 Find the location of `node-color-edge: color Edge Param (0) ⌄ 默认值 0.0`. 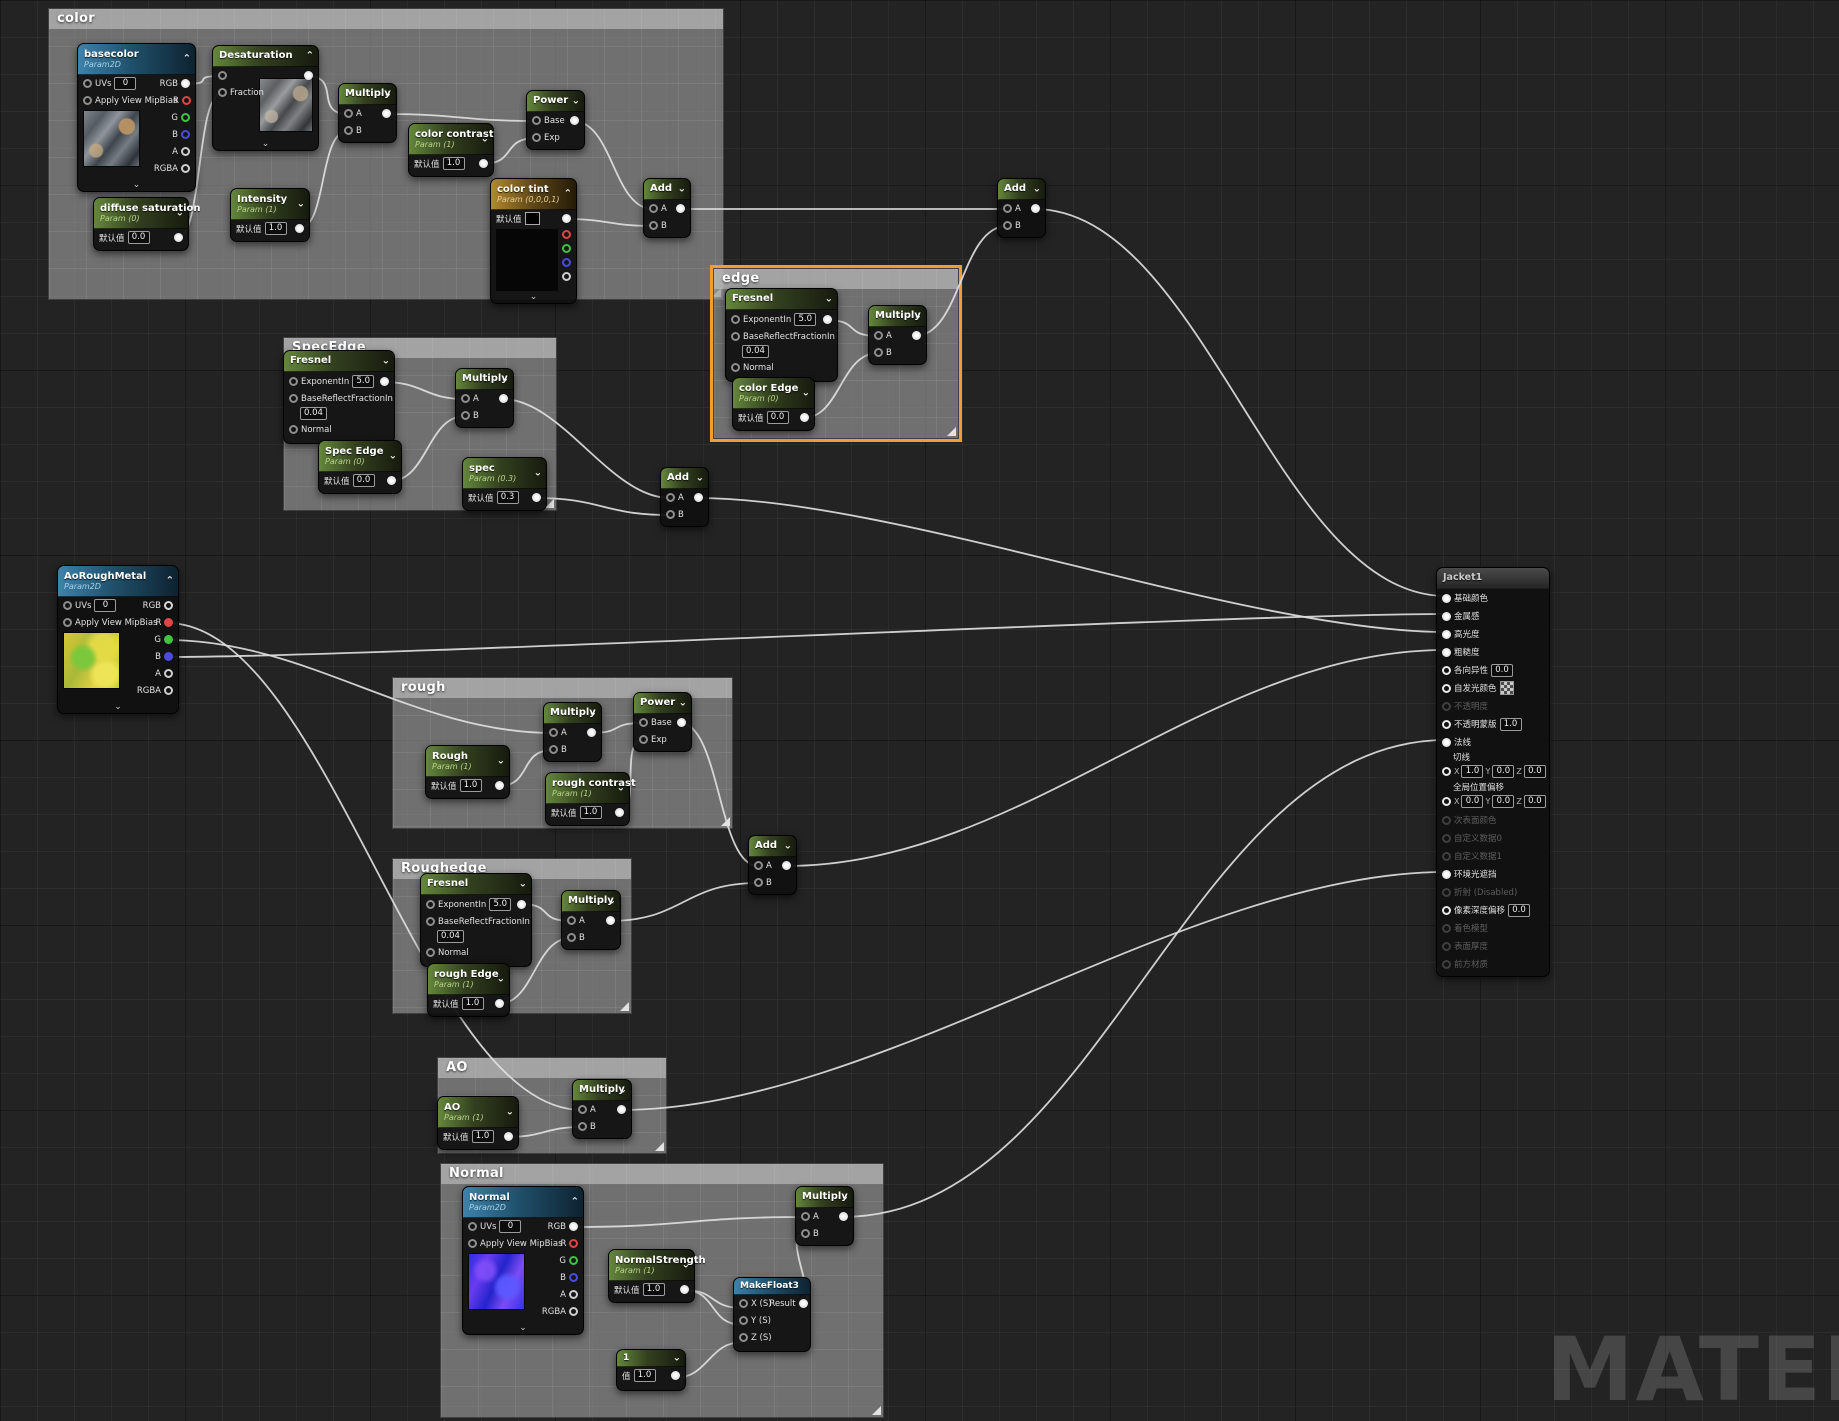

node-color-edge: color Edge Param (0) ⌄ 默认值 0.0 is located at coordinates (773, 404).